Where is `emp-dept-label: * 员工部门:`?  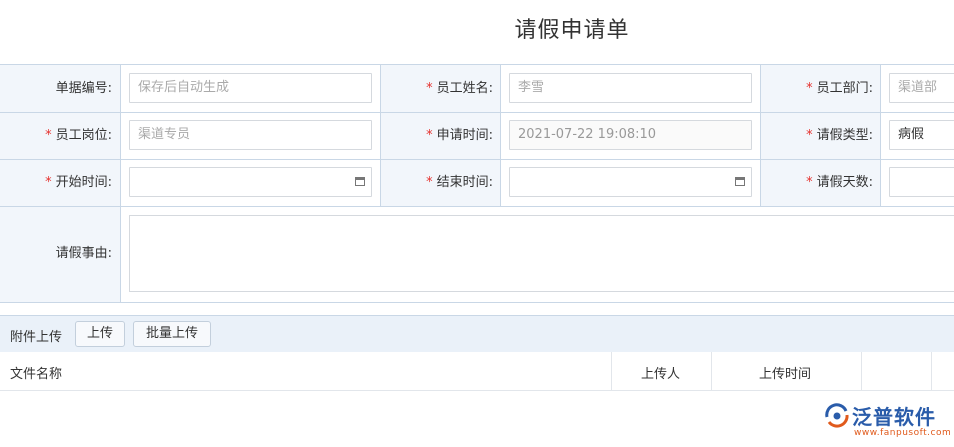 emp-dept-label: * 员工部门: is located at coordinates (821, 88).